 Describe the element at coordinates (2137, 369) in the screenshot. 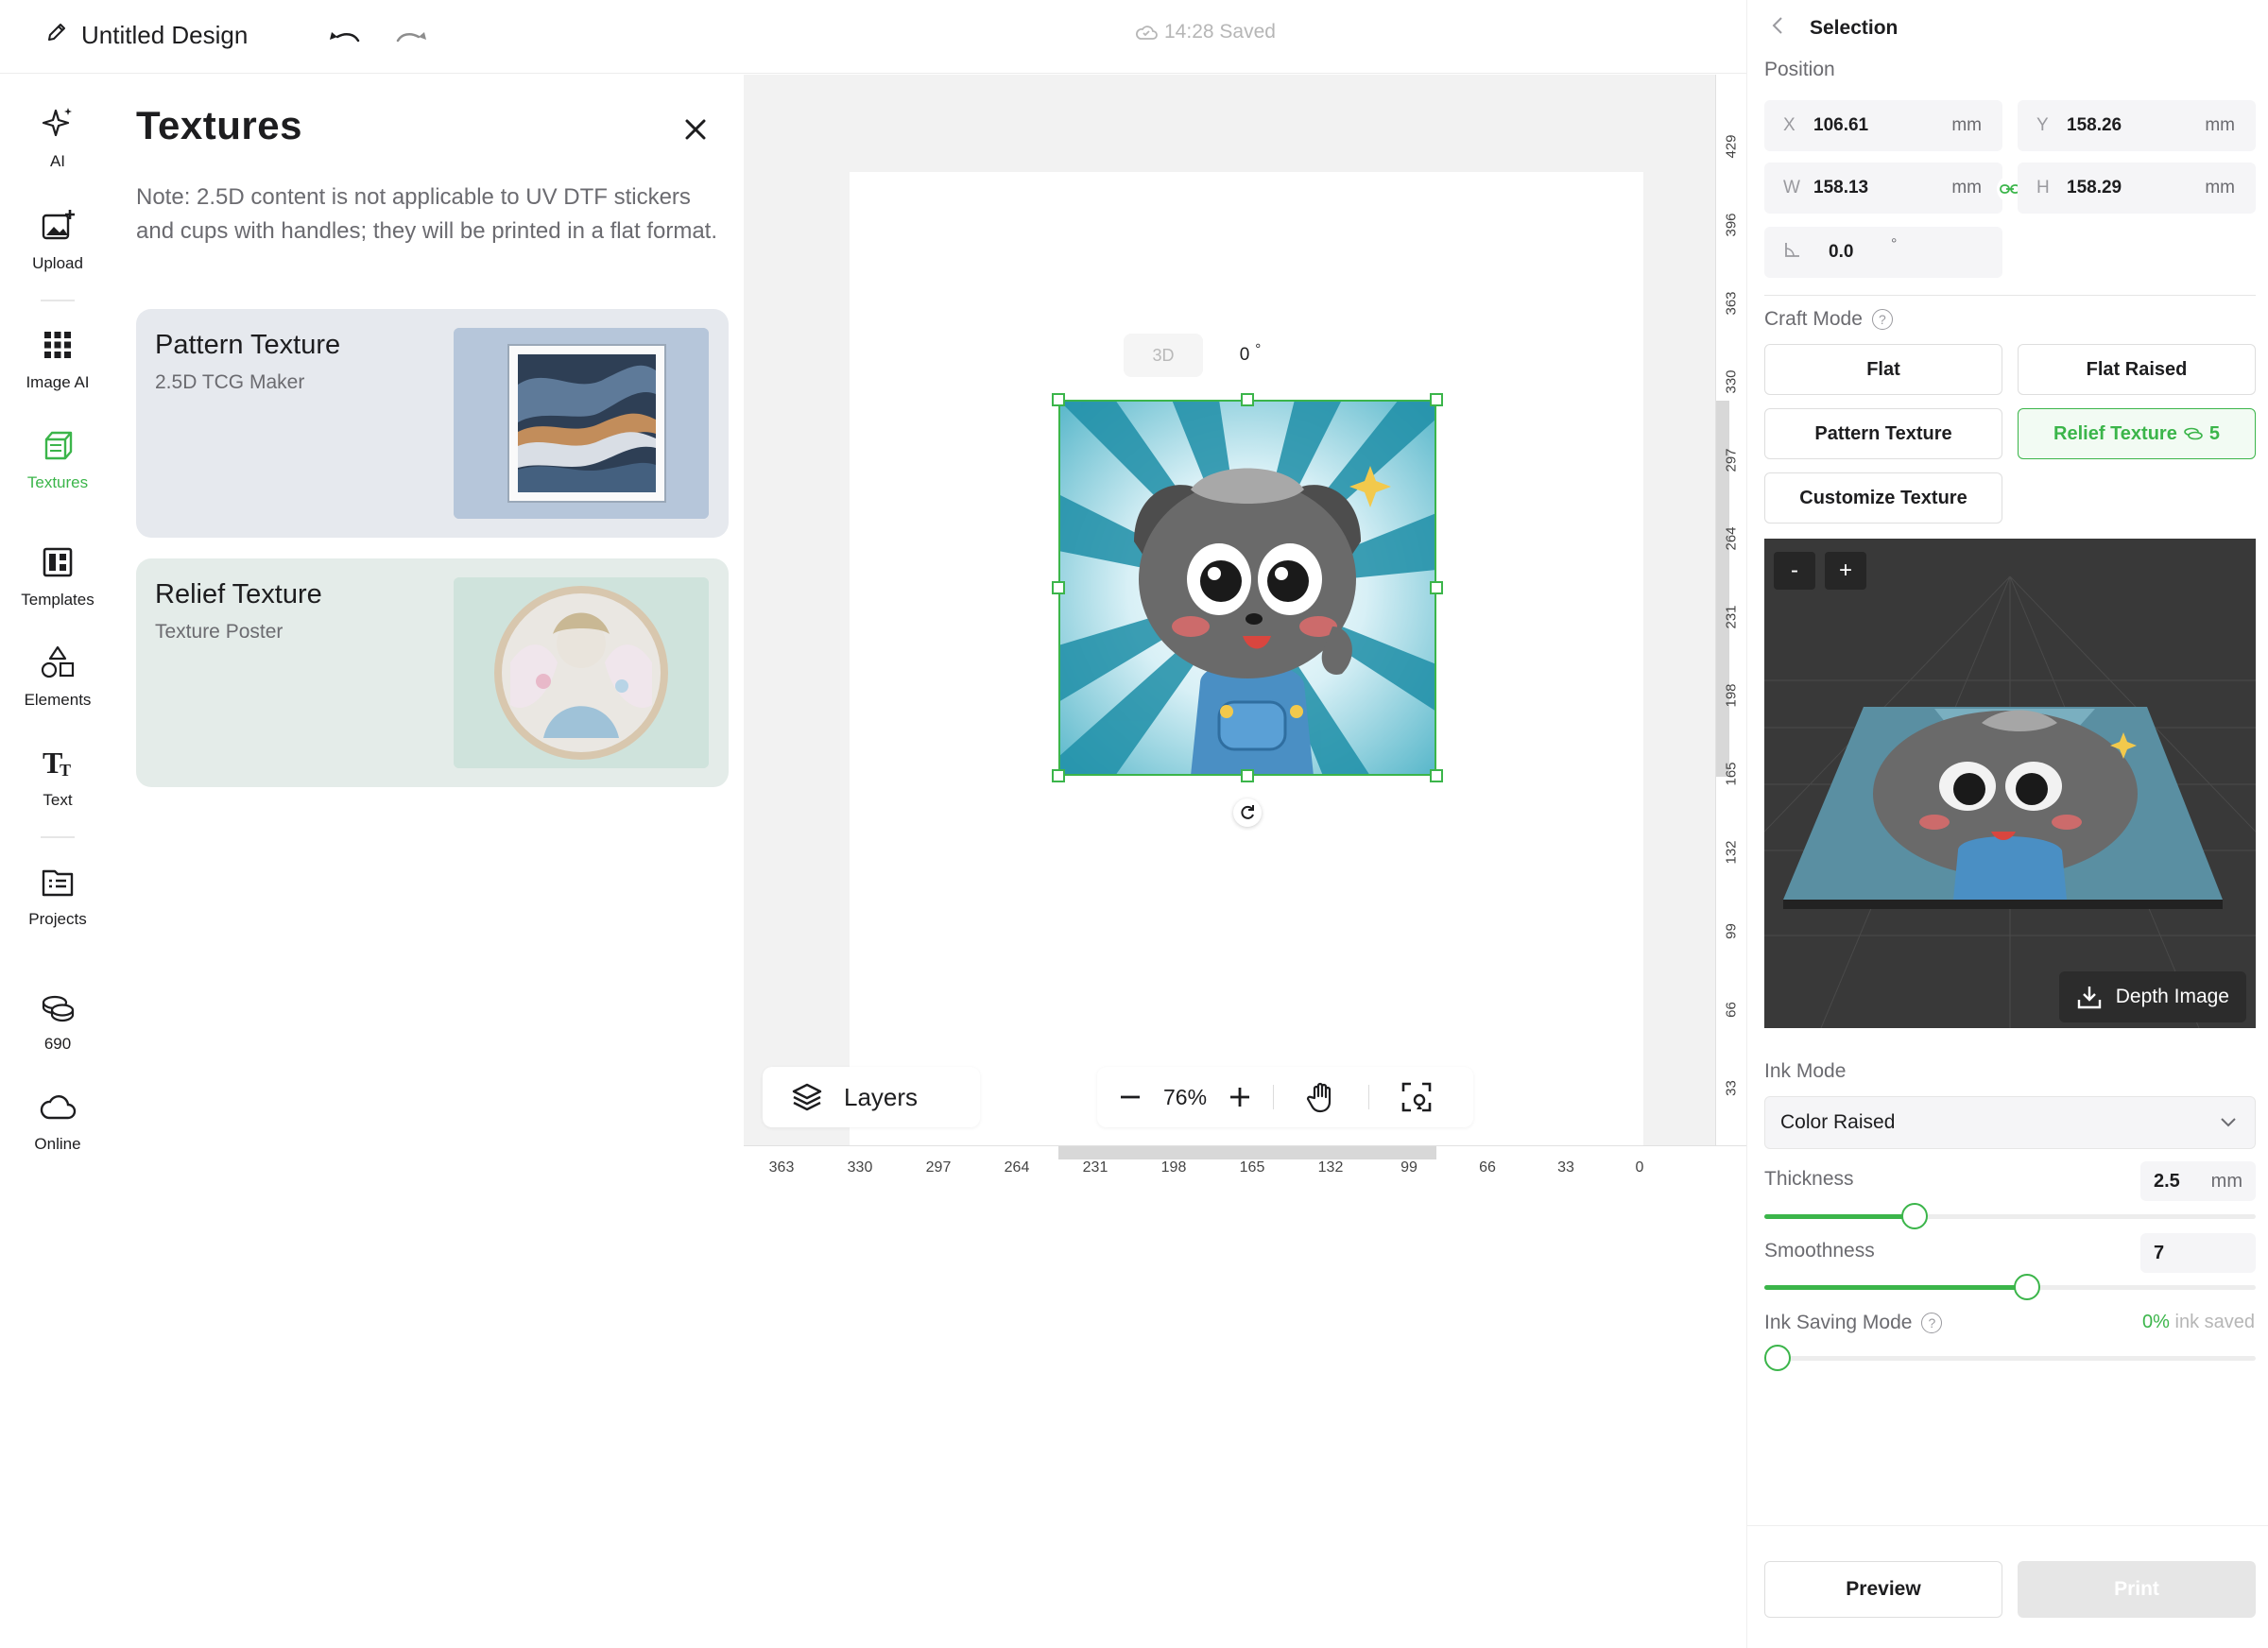

I see `craft-mode-flat-raised: Flat Raised` at that location.